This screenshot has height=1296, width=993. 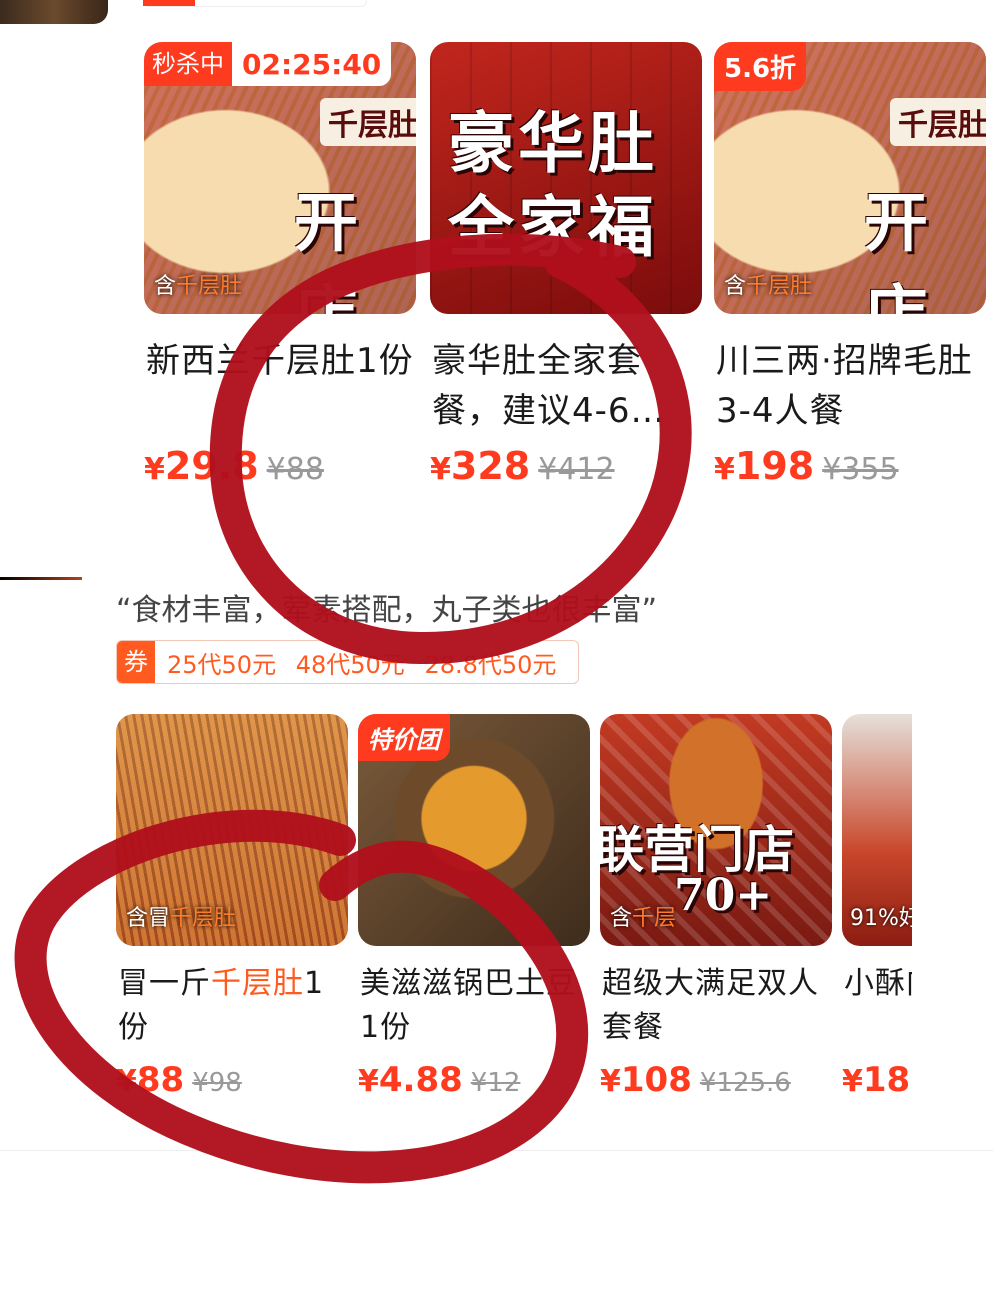 I want to click on price-row: ¥18¥, so click(x=877, y=1080).